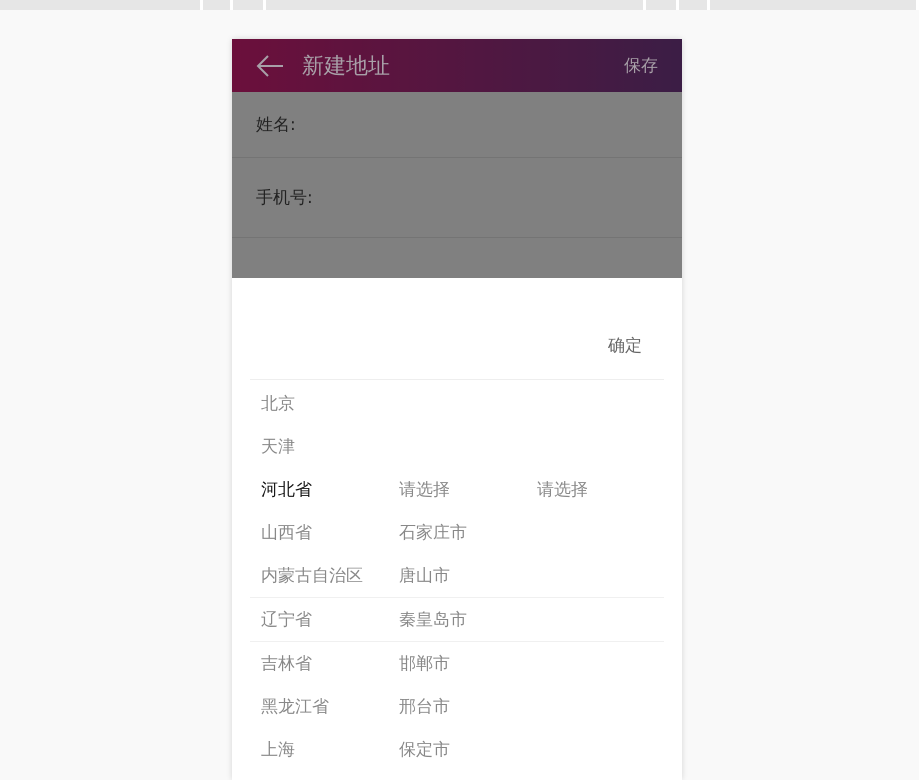  Describe the element at coordinates (330, 532) in the screenshot. I see `picker-option: 山西省` at that location.